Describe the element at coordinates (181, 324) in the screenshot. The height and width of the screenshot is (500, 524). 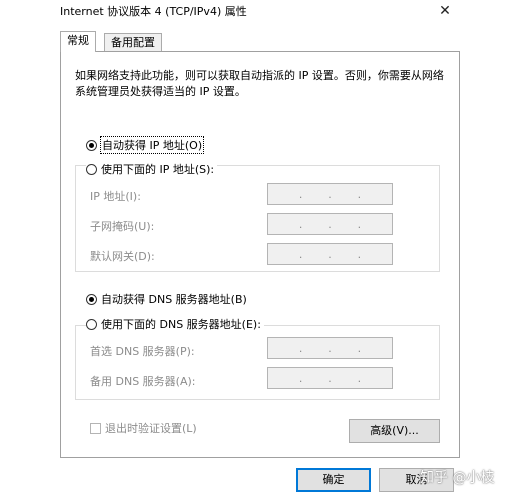
I see `radio-manual-dns-label: 使用下面的 DNS 服务器地址(E):` at that location.